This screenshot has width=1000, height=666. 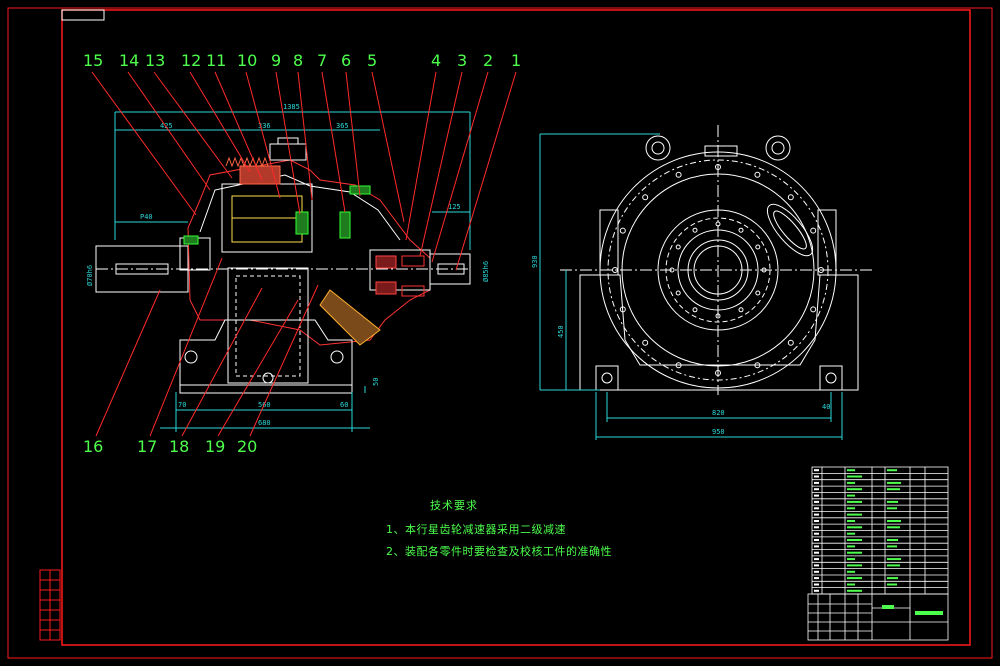 I want to click on dim-center-height: 450, so click(x=561, y=331).